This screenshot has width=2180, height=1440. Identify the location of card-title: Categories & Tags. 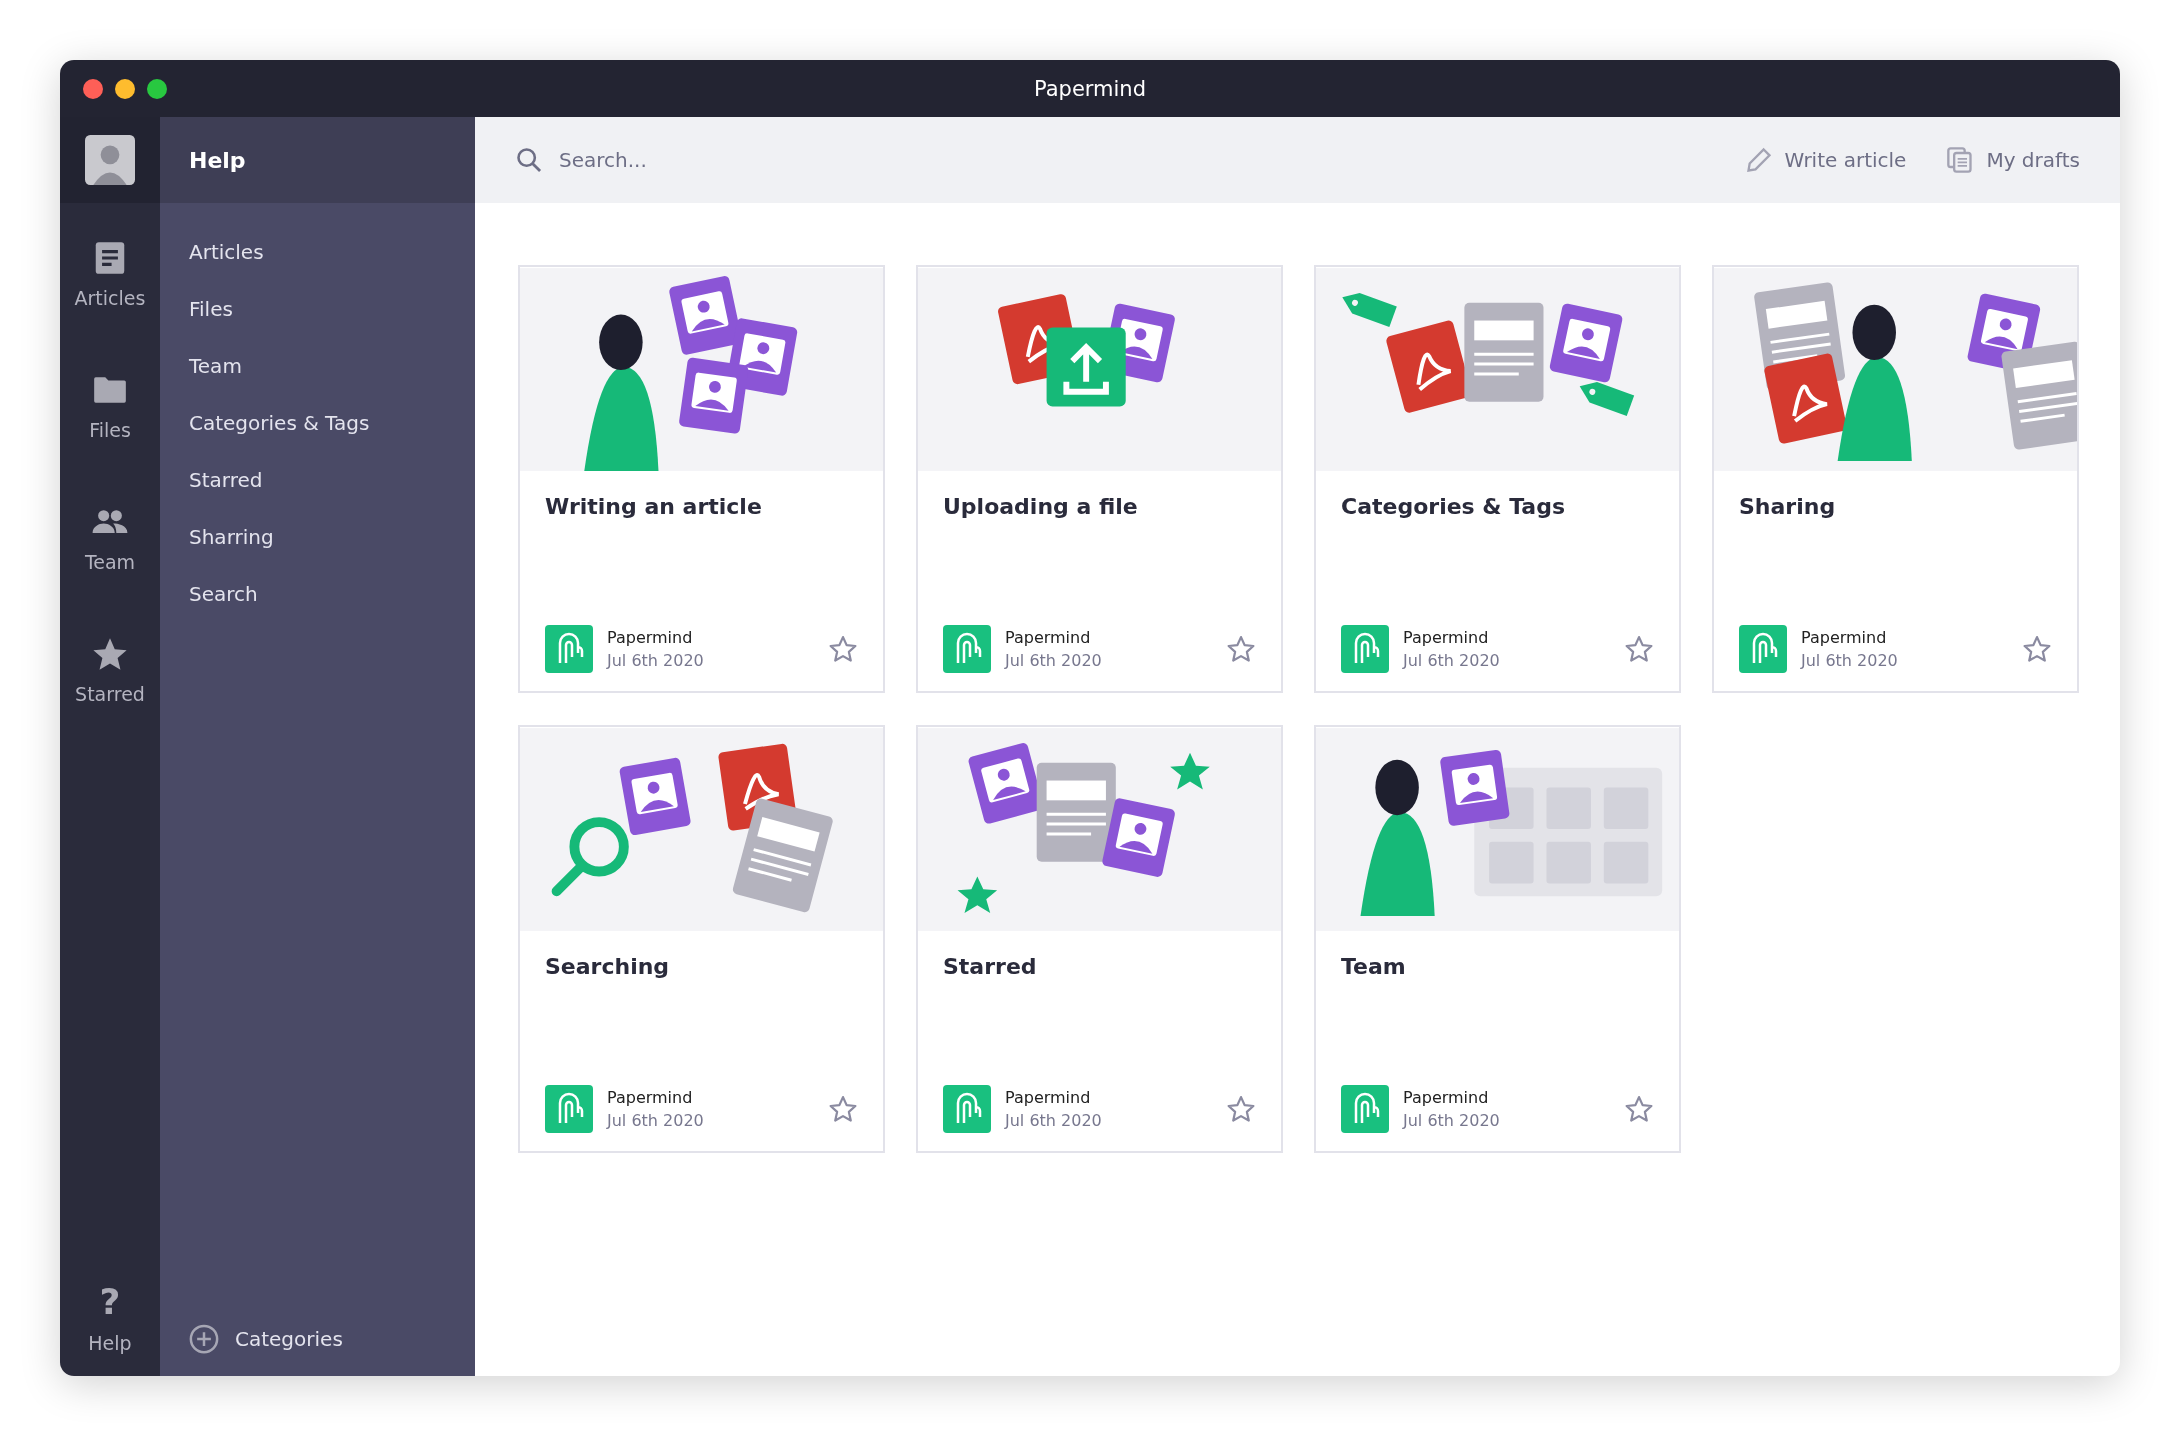
(1454, 506).